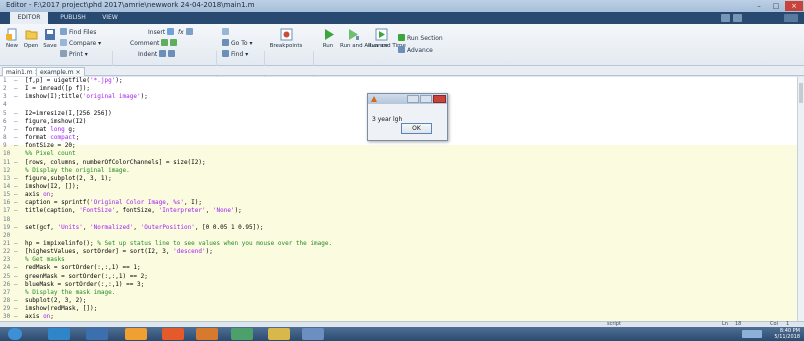 The image size is (804, 341). What do you see at coordinates (225, 42) in the screenshot?
I see `goto-icon` at bounding box center [225, 42].